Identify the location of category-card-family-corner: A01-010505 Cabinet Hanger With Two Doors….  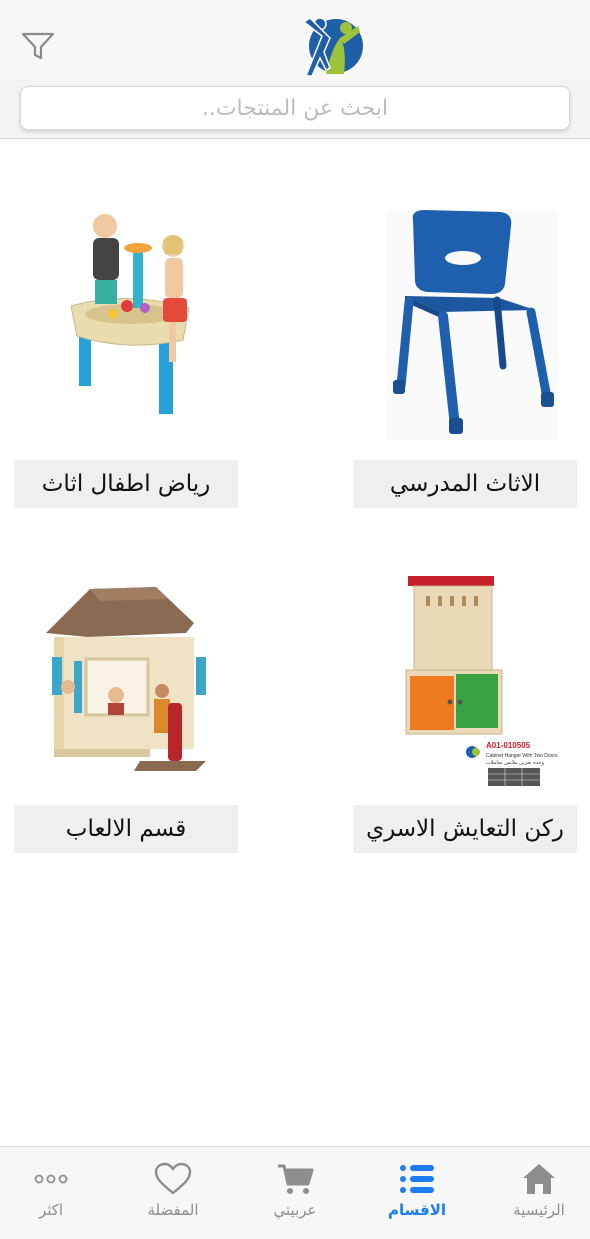
(465, 706).